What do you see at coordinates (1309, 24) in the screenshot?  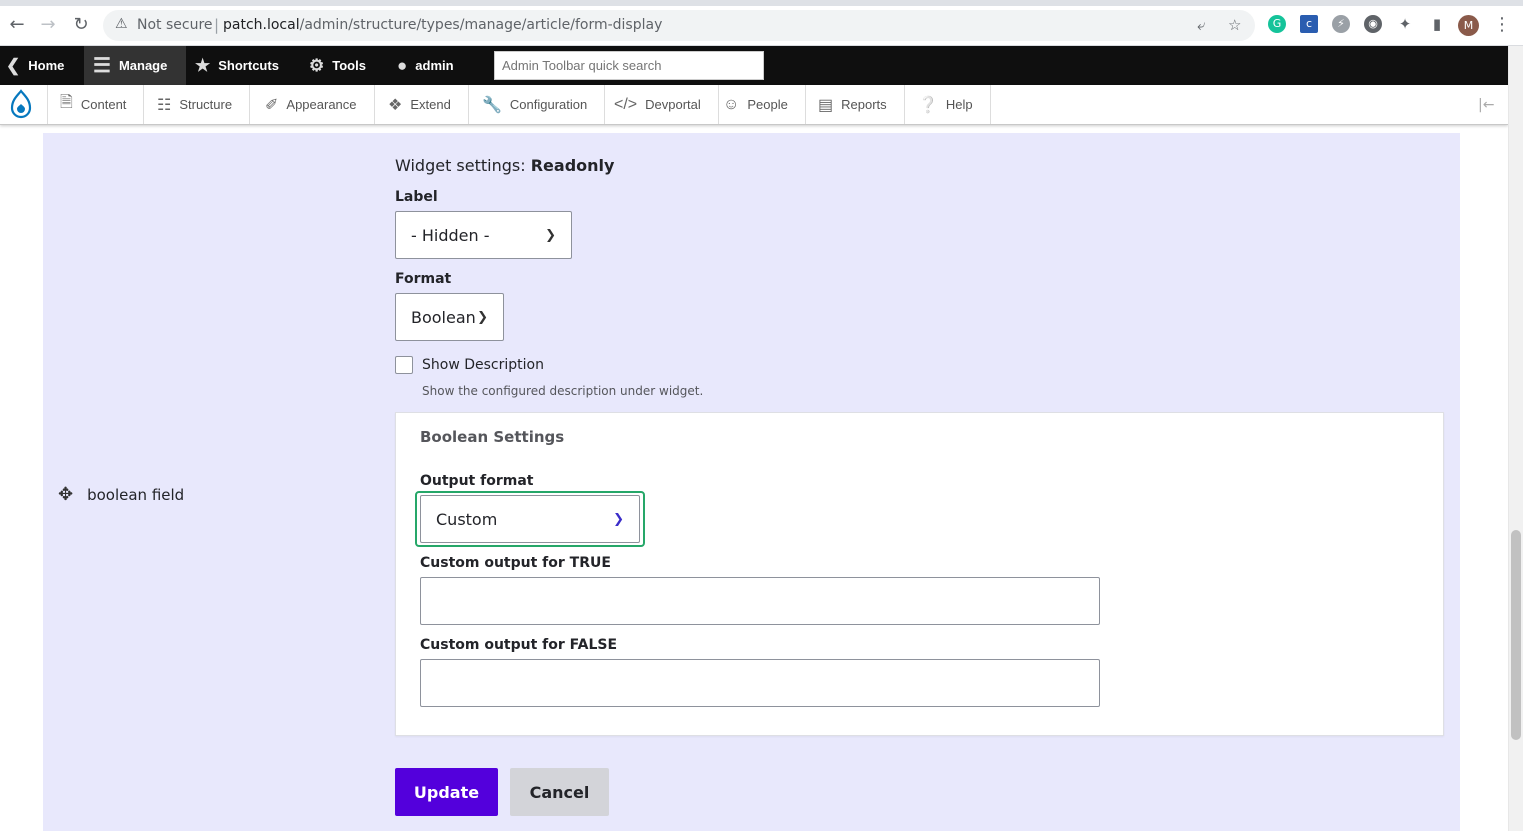 I see `css-extension-icon: c` at bounding box center [1309, 24].